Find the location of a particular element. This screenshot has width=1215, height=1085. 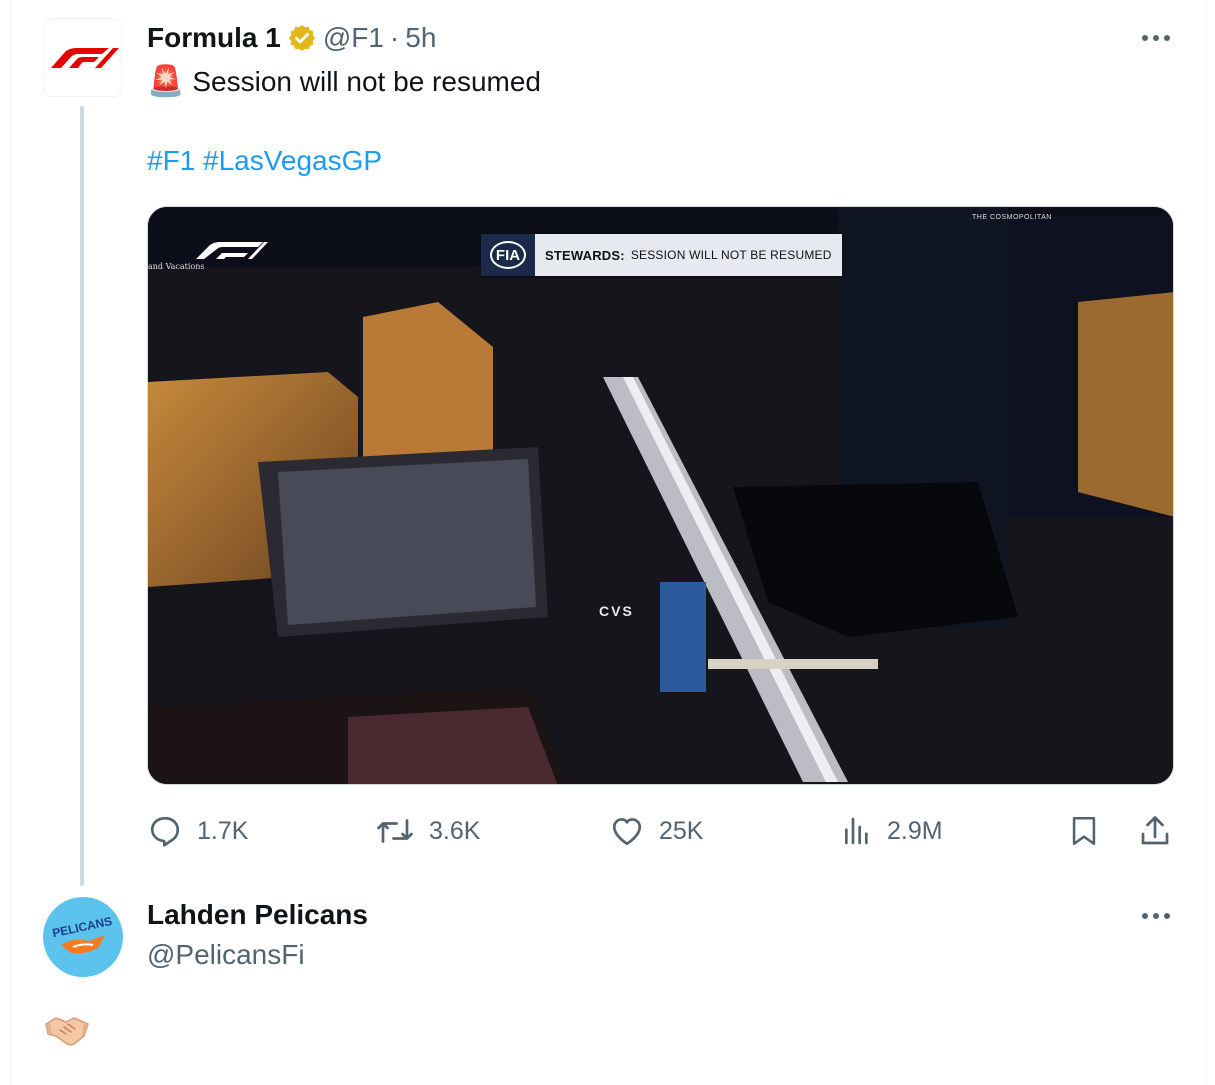

tweet-actions: 1.7K 3.6K 25K 2.9M is located at coordinates (662, 831).